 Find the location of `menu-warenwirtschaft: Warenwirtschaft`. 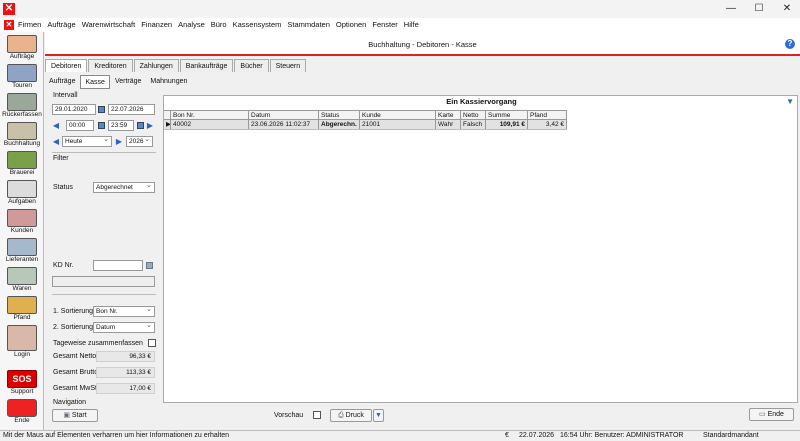

menu-warenwirtschaft: Warenwirtschaft is located at coordinates (109, 24).